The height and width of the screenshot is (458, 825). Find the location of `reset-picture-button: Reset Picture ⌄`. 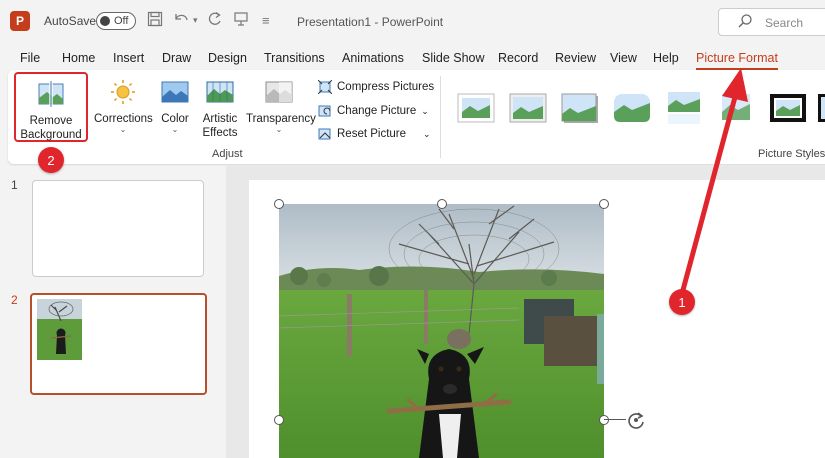

reset-picture-button: Reset Picture ⌄ is located at coordinates (374, 134).